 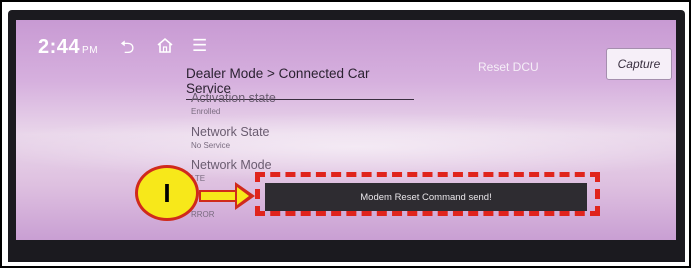 What do you see at coordinates (346, 251) in the screenshot?
I see `bottom-bezel` at bounding box center [346, 251].